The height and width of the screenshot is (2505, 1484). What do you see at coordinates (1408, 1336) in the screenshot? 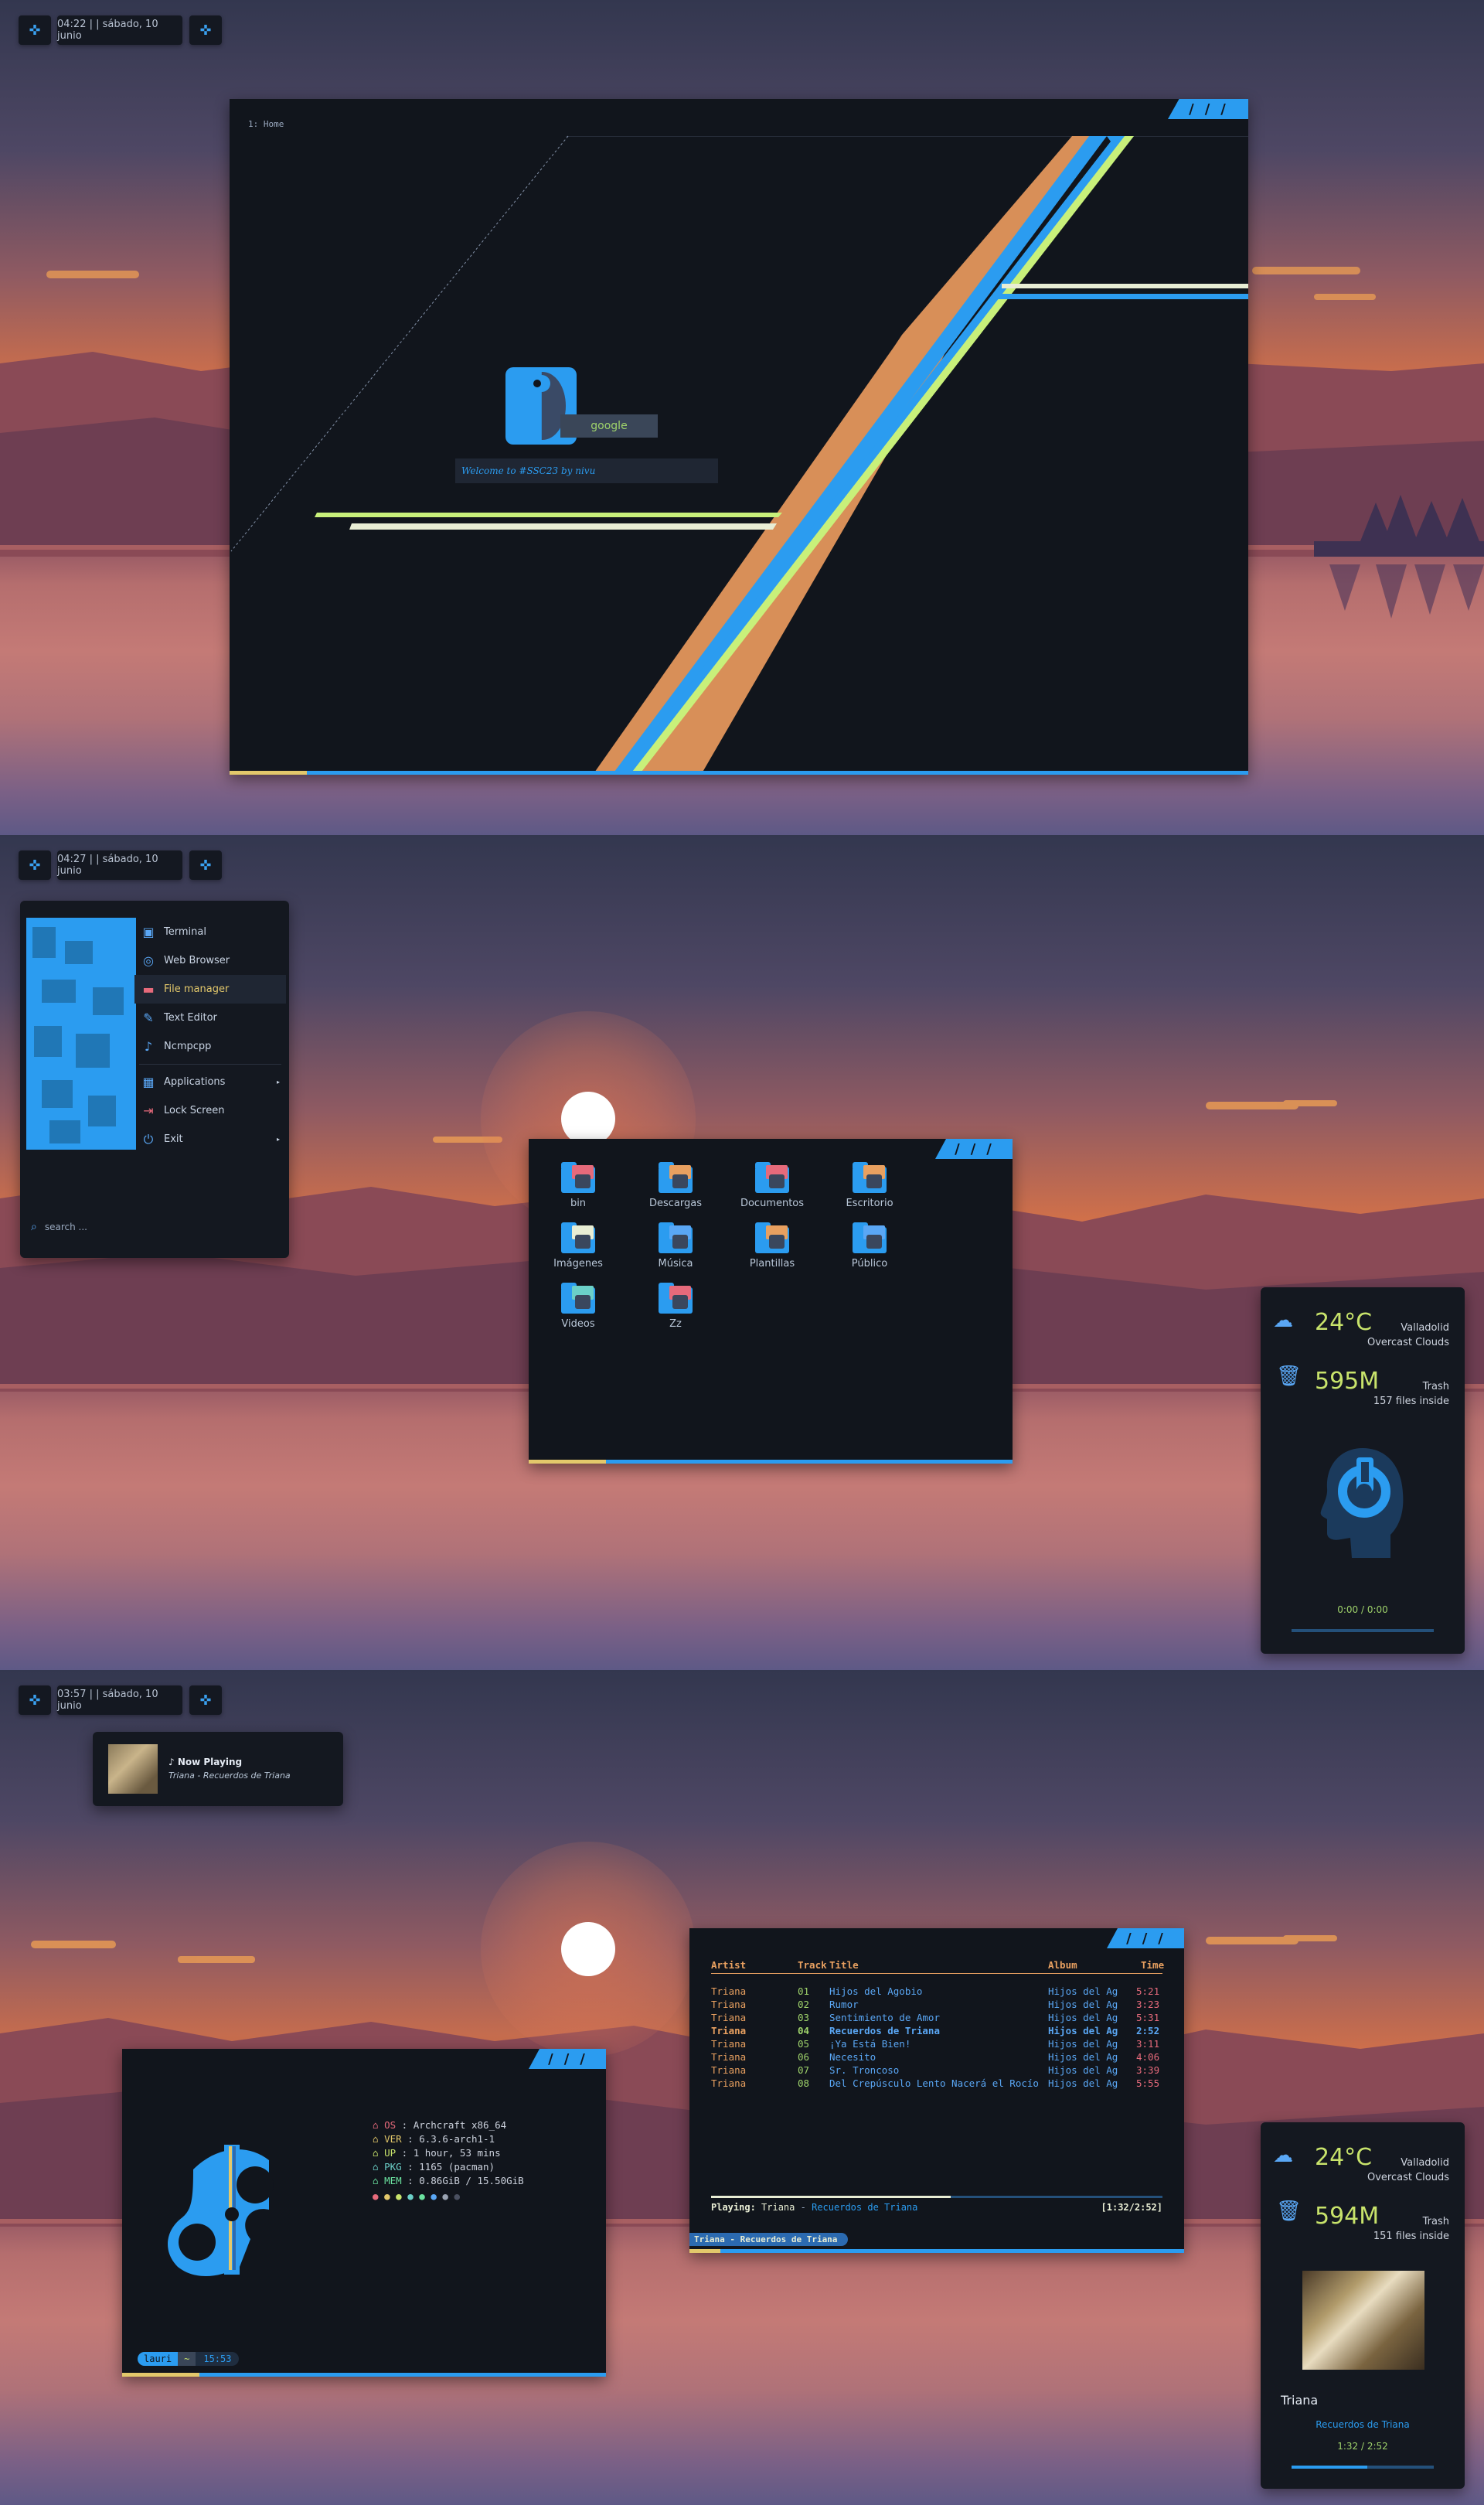
I see `weather-info: Valladolid Overcast Clouds` at bounding box center [1408, 1336].